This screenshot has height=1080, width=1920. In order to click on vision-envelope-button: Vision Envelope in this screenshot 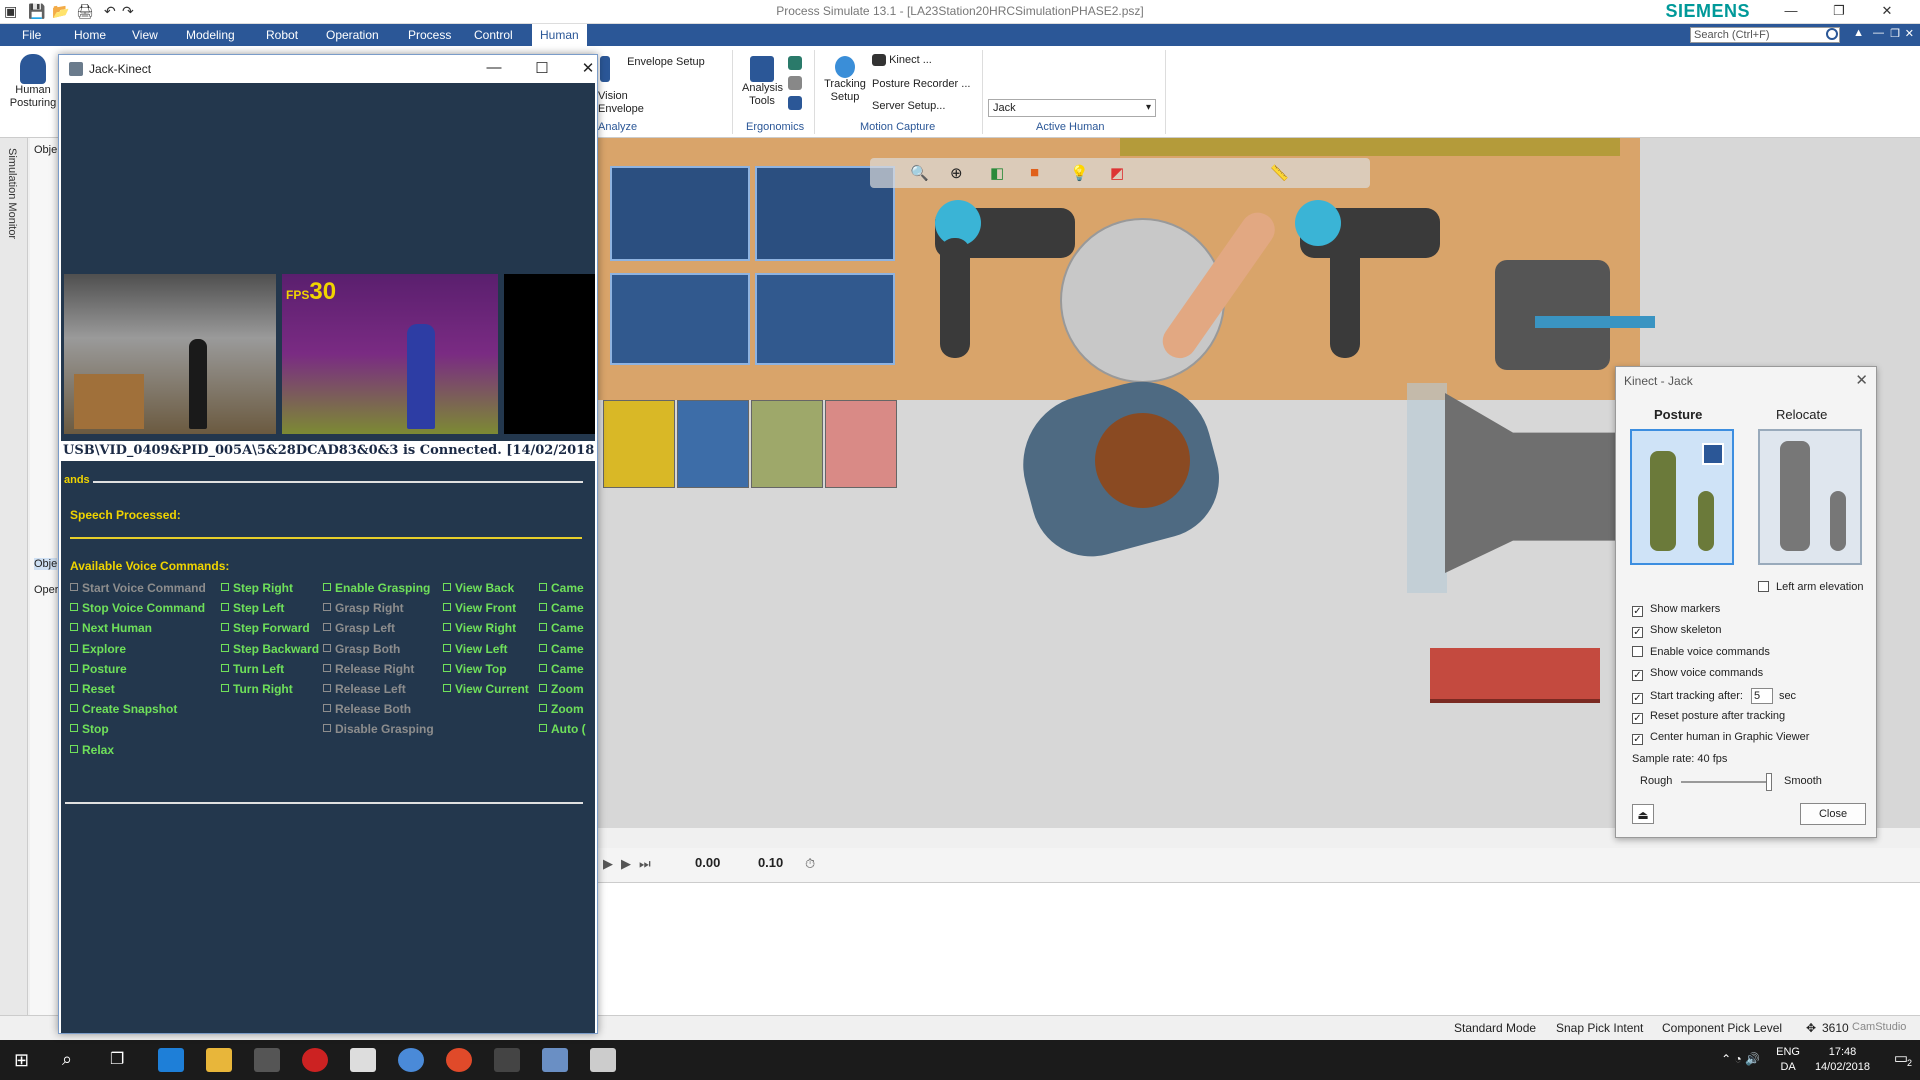, I will do `click(622, 103)`.